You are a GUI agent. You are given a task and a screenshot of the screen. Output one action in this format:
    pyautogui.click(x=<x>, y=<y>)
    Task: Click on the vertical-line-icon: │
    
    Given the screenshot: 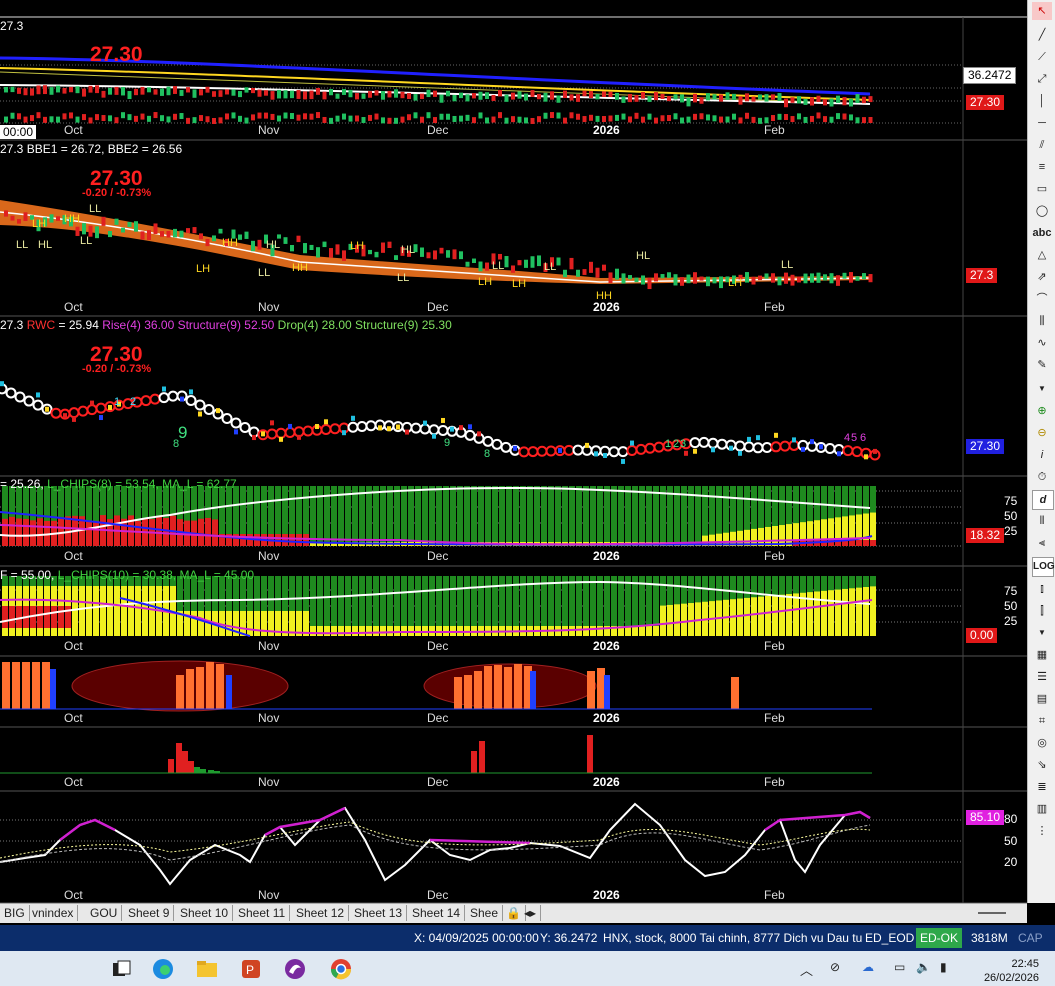 What is the action you would take?
    pyautogui.click(x=1042, y=101)
    